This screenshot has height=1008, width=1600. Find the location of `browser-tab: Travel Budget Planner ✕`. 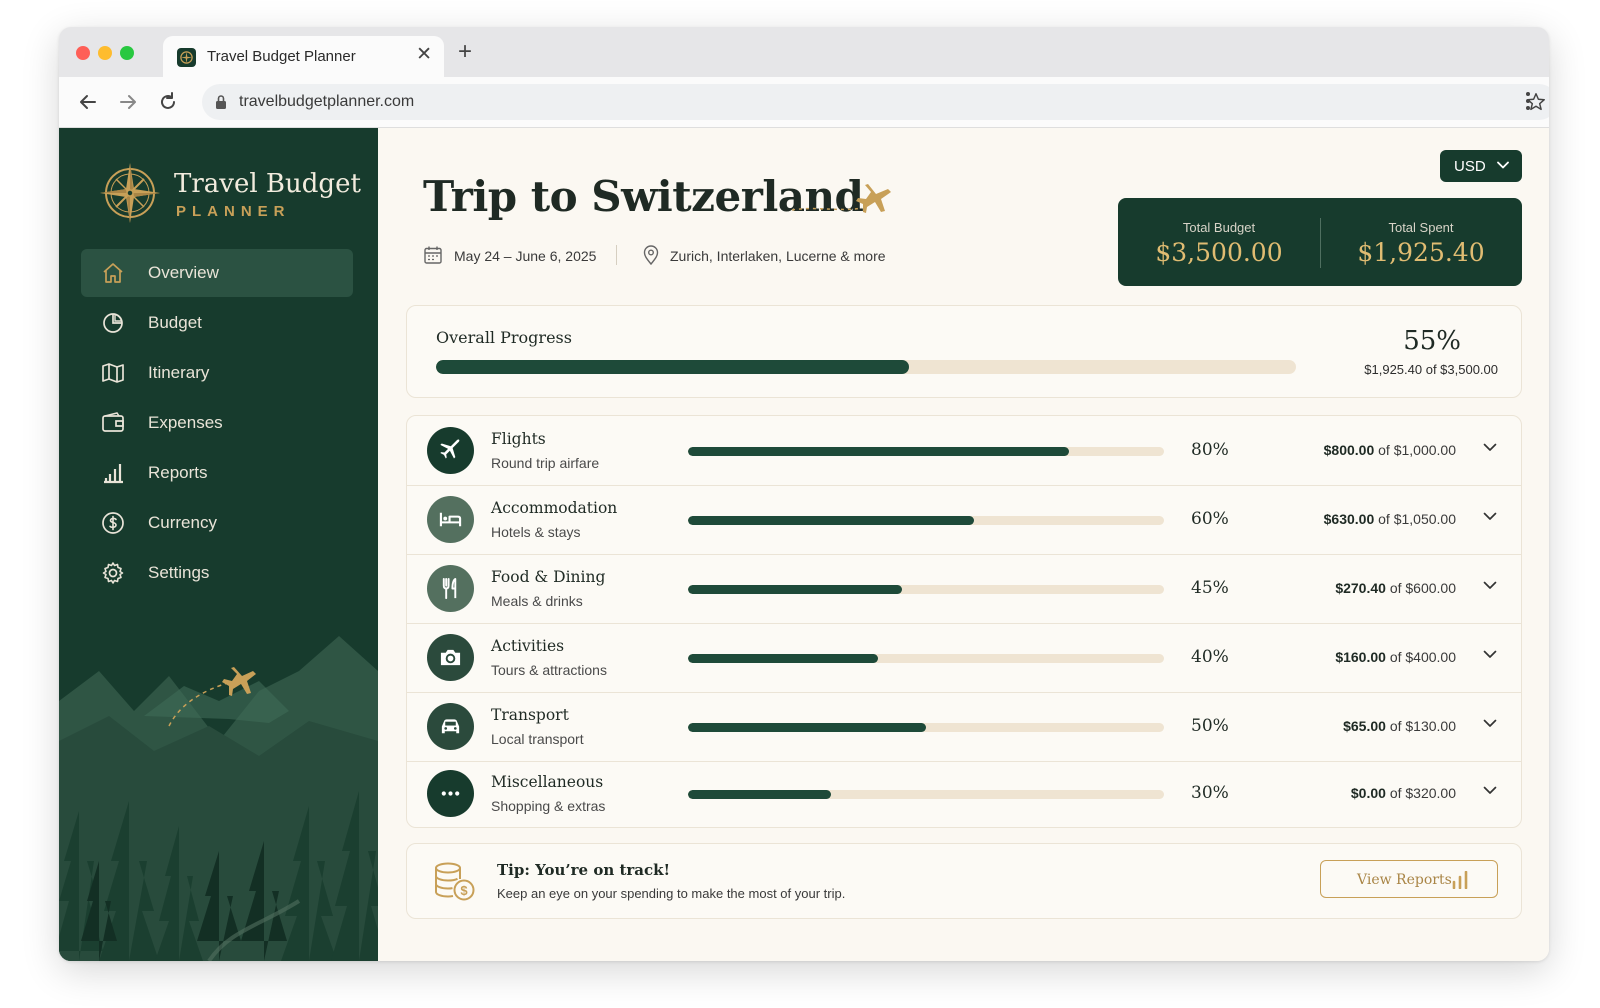

browser-tab: Travel Budget Planner ✕ is located at coordinates (303, 56).